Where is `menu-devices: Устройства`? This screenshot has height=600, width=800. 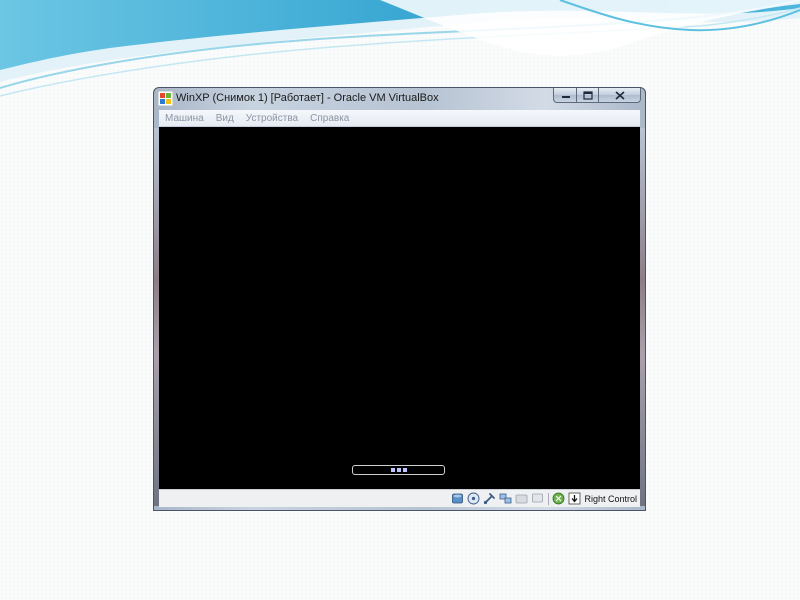 menu-devices: Устройства is located at coordinates (272, 118).